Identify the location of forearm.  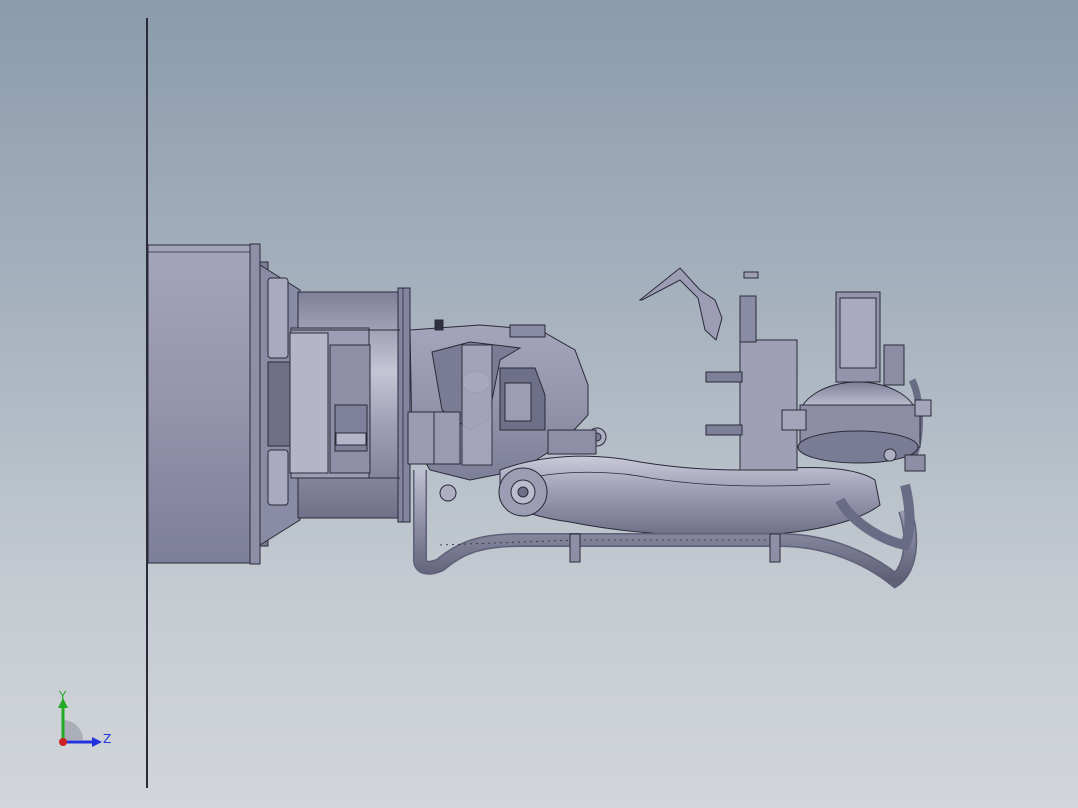
(660, 496).